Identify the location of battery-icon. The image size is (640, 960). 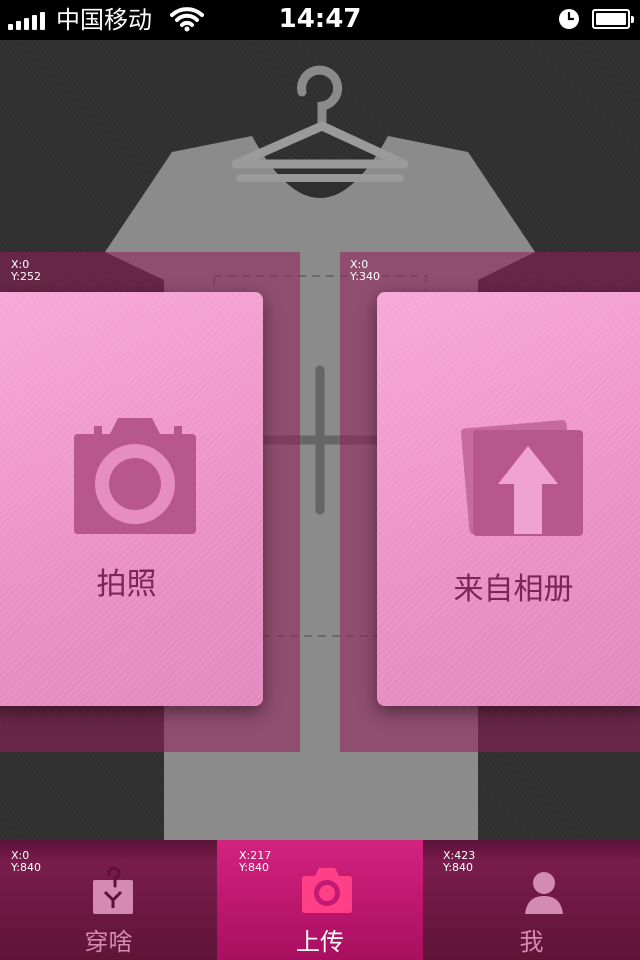
(613, 19).